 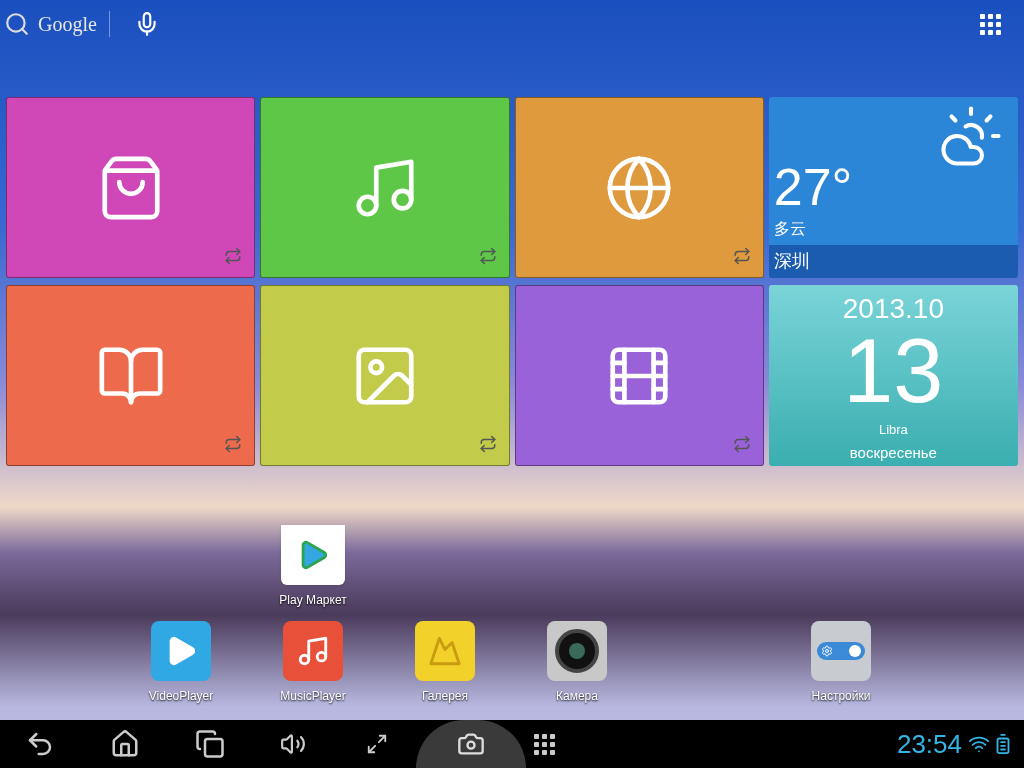 I want to click on camera-lens-icon, so click(x=577, y=651).